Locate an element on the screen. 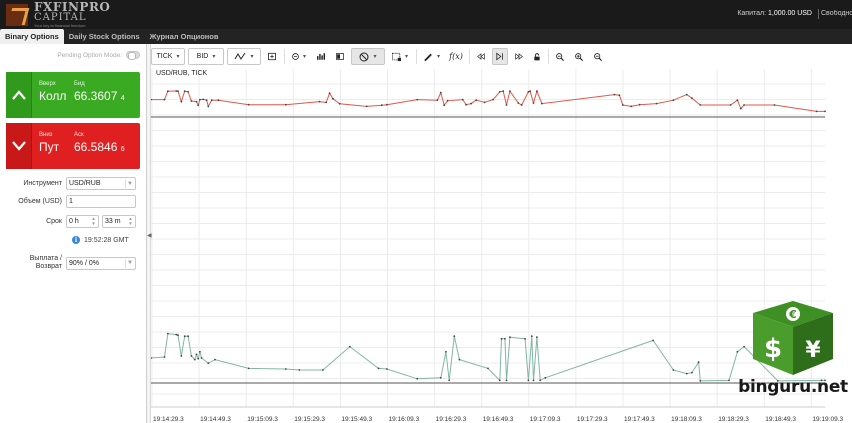  skip-to-end-icon is located at coordinates (499, 56).